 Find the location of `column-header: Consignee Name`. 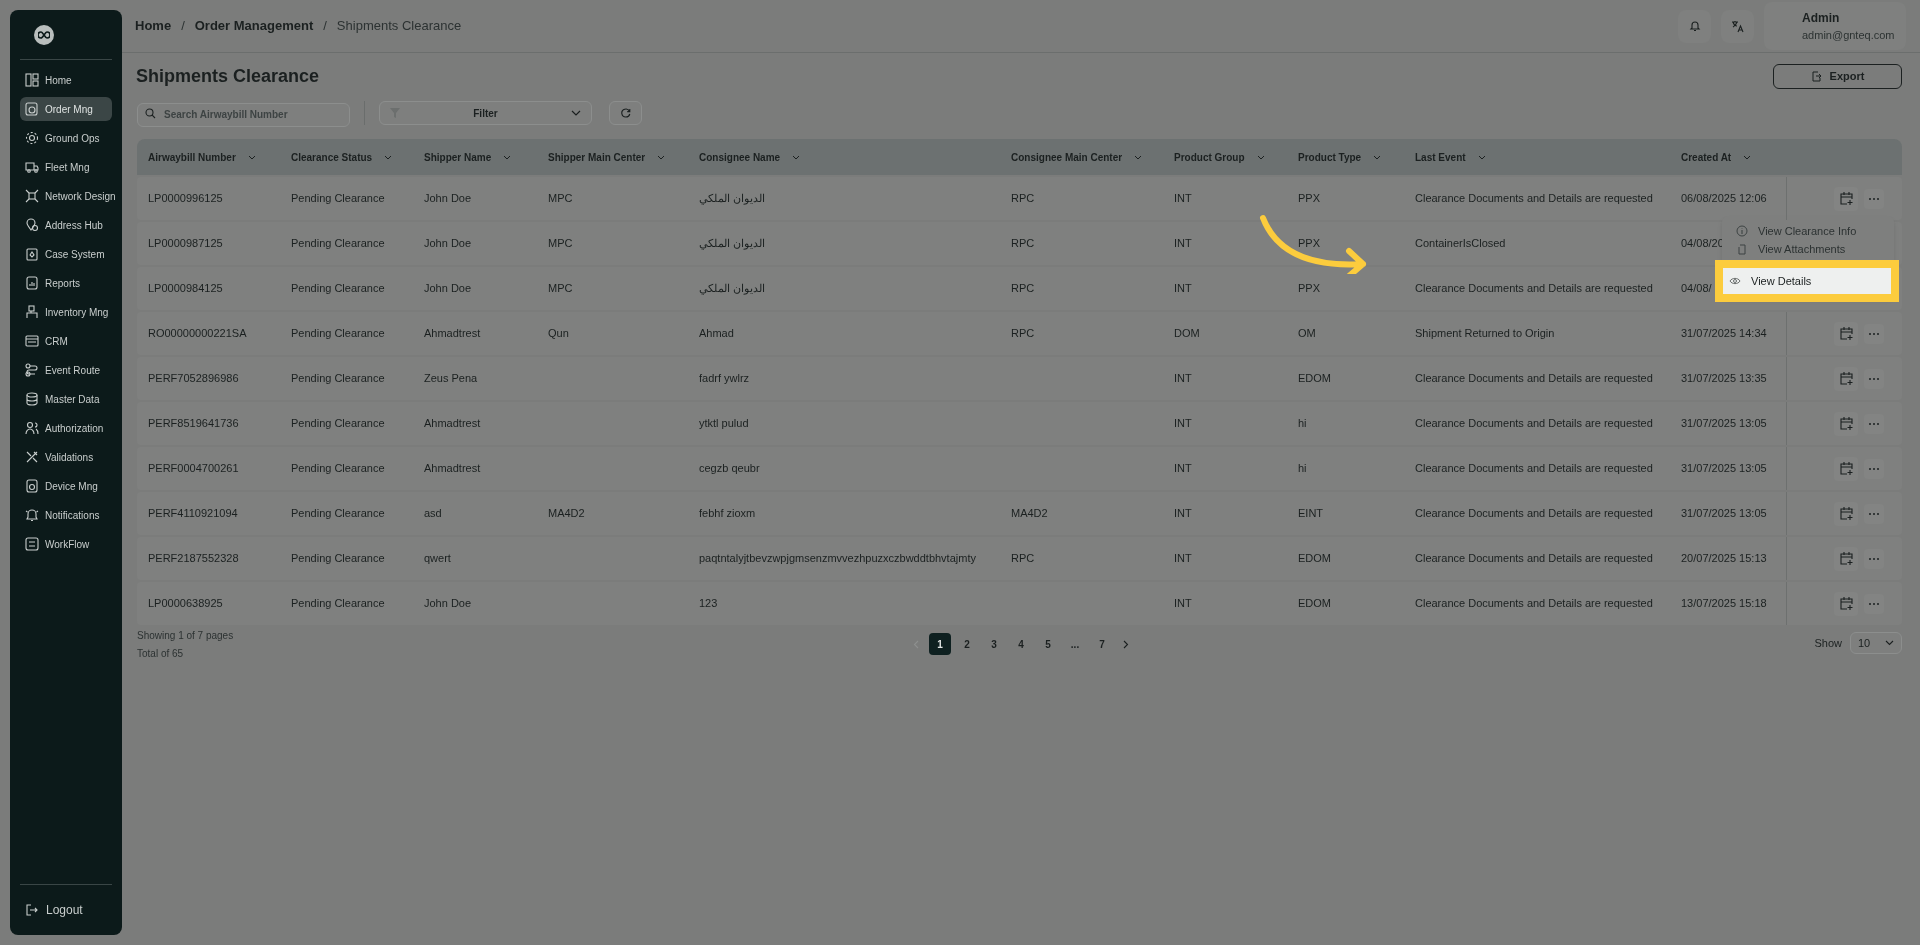

column-header: Consignee Name is located at coordinates (855, 157).